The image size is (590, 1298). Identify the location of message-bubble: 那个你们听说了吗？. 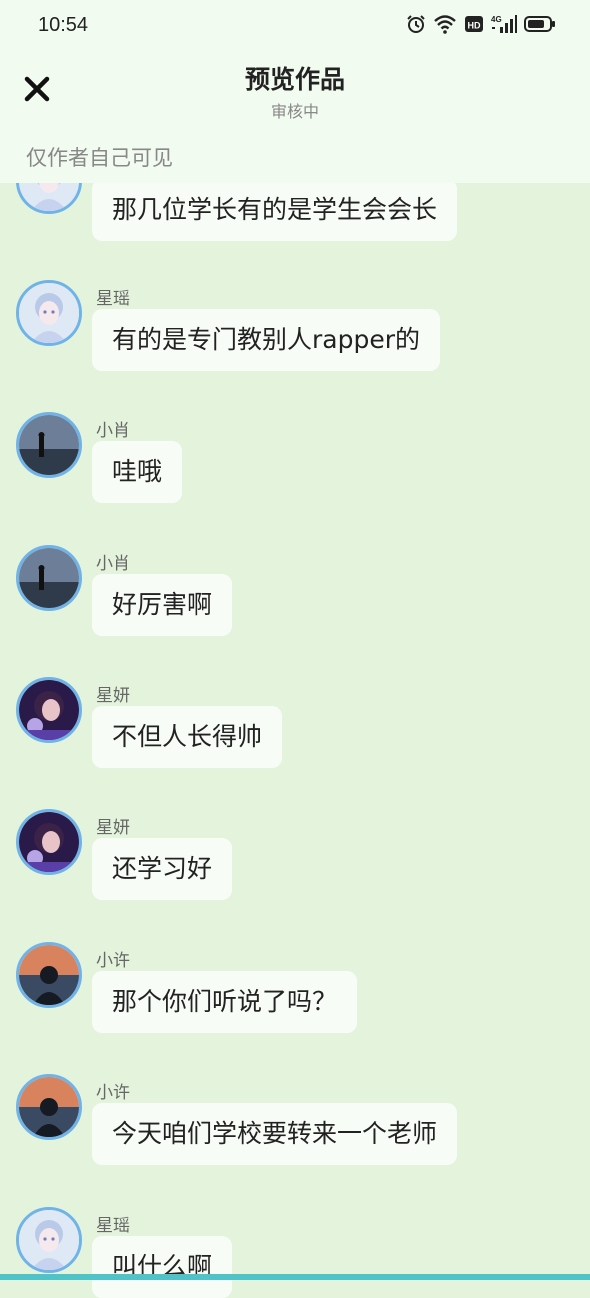
(225, 1002).